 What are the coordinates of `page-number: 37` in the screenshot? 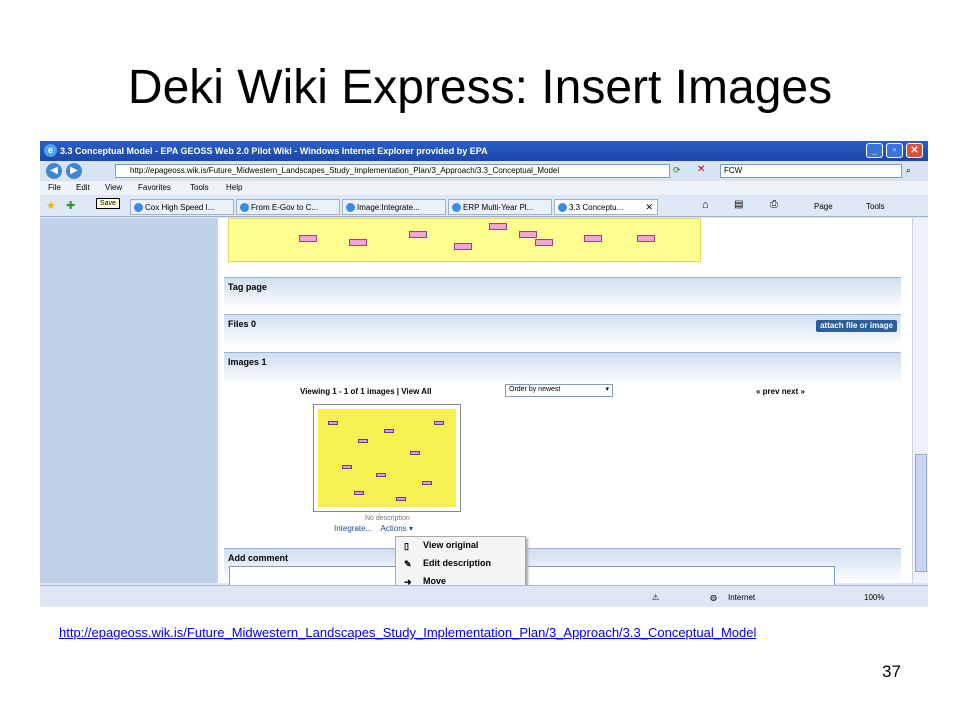 It's located at (891, 671).